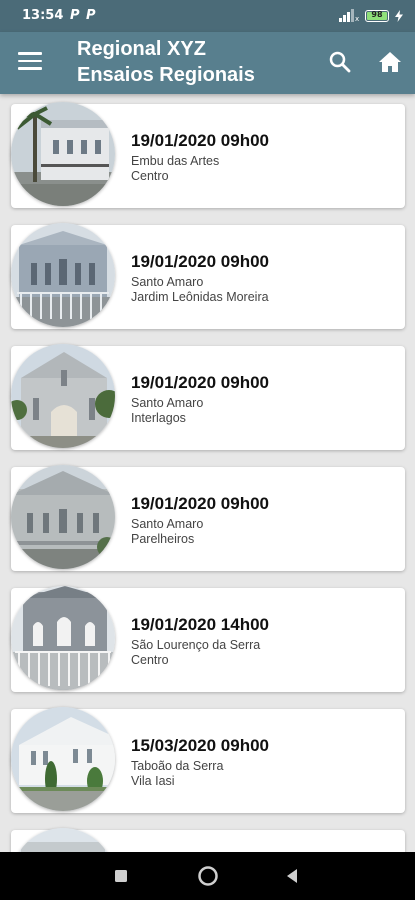  I want to click on status-indicators: x 98, so click(371, 15).